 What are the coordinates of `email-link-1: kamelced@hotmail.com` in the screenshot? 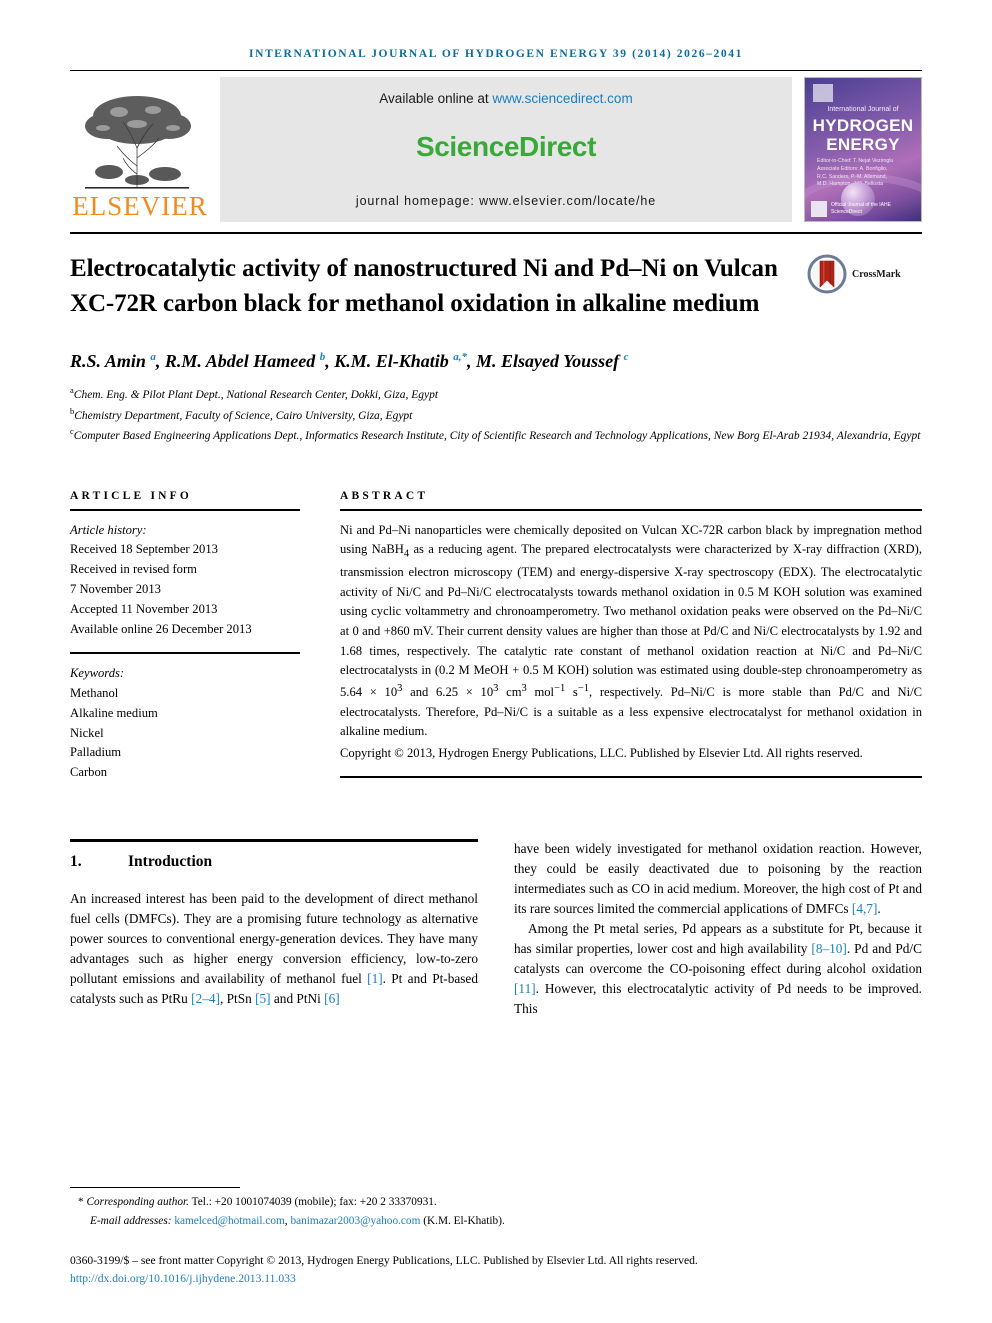 It's located at (229, 1221).